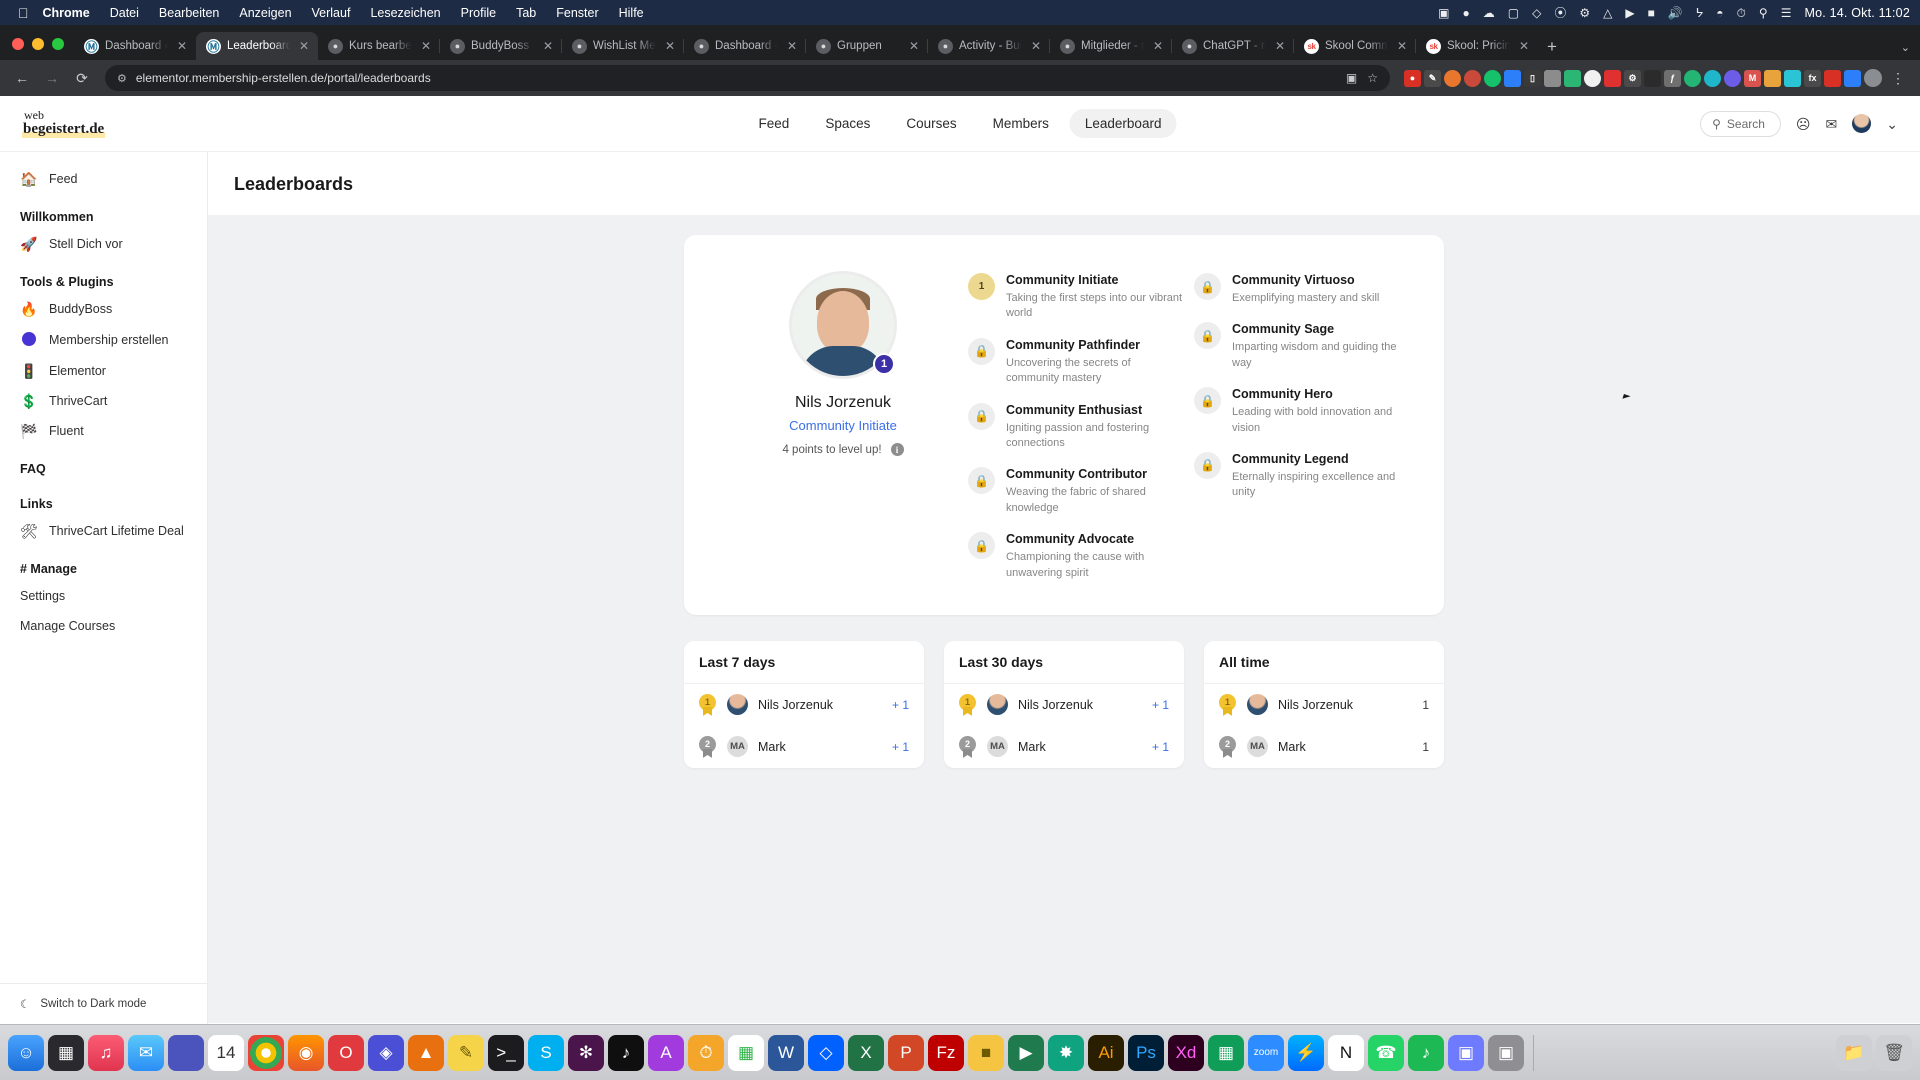 This screenshot has width=1920, height=1080. I want to click on notes-icon: ✎, so click(466, 1052).